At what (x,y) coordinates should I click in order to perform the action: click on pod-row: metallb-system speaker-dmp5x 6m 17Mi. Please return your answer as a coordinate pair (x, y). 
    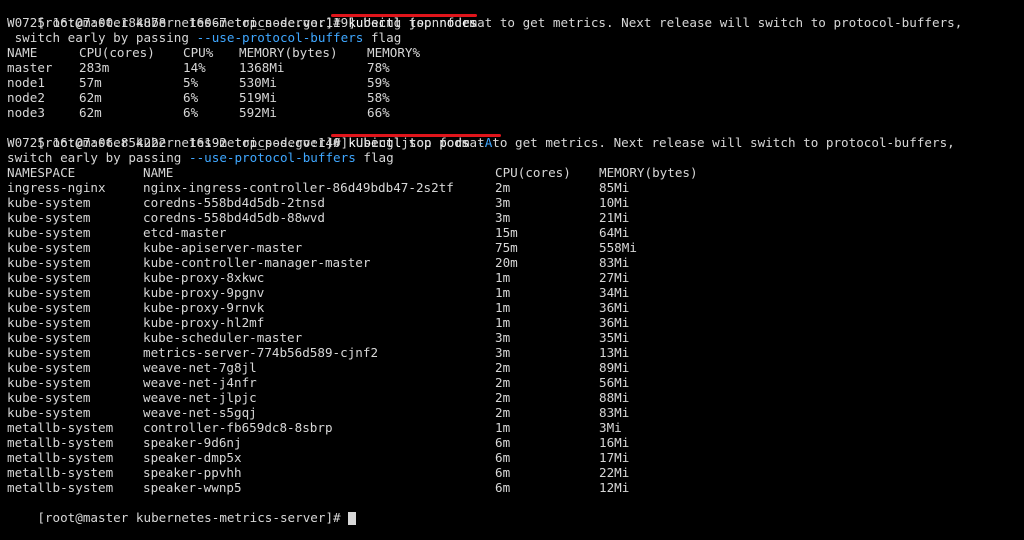
    Looking at the image, I should click on (515, 457).